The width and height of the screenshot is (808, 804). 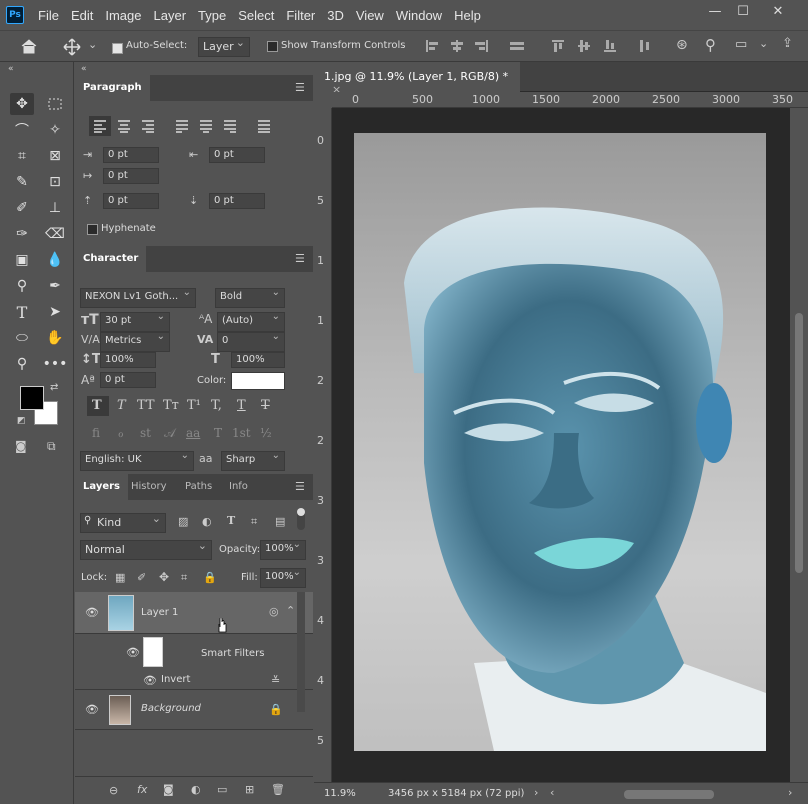 I want to click on faux-bold-button: T, so click(x=97, y=405).